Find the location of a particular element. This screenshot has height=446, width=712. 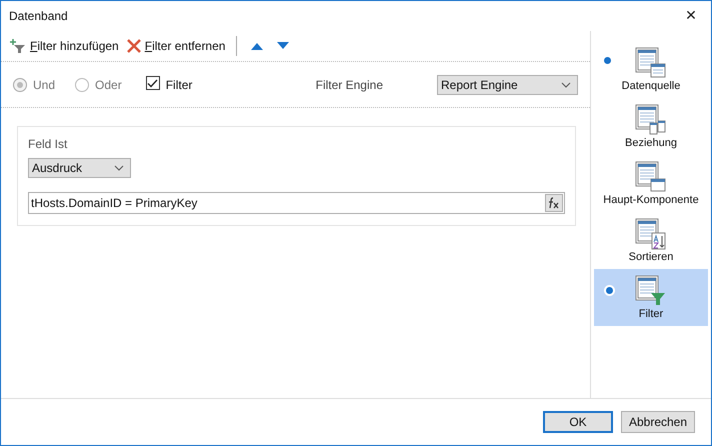

window-title: Datenband is located at coordinates (38, 16).